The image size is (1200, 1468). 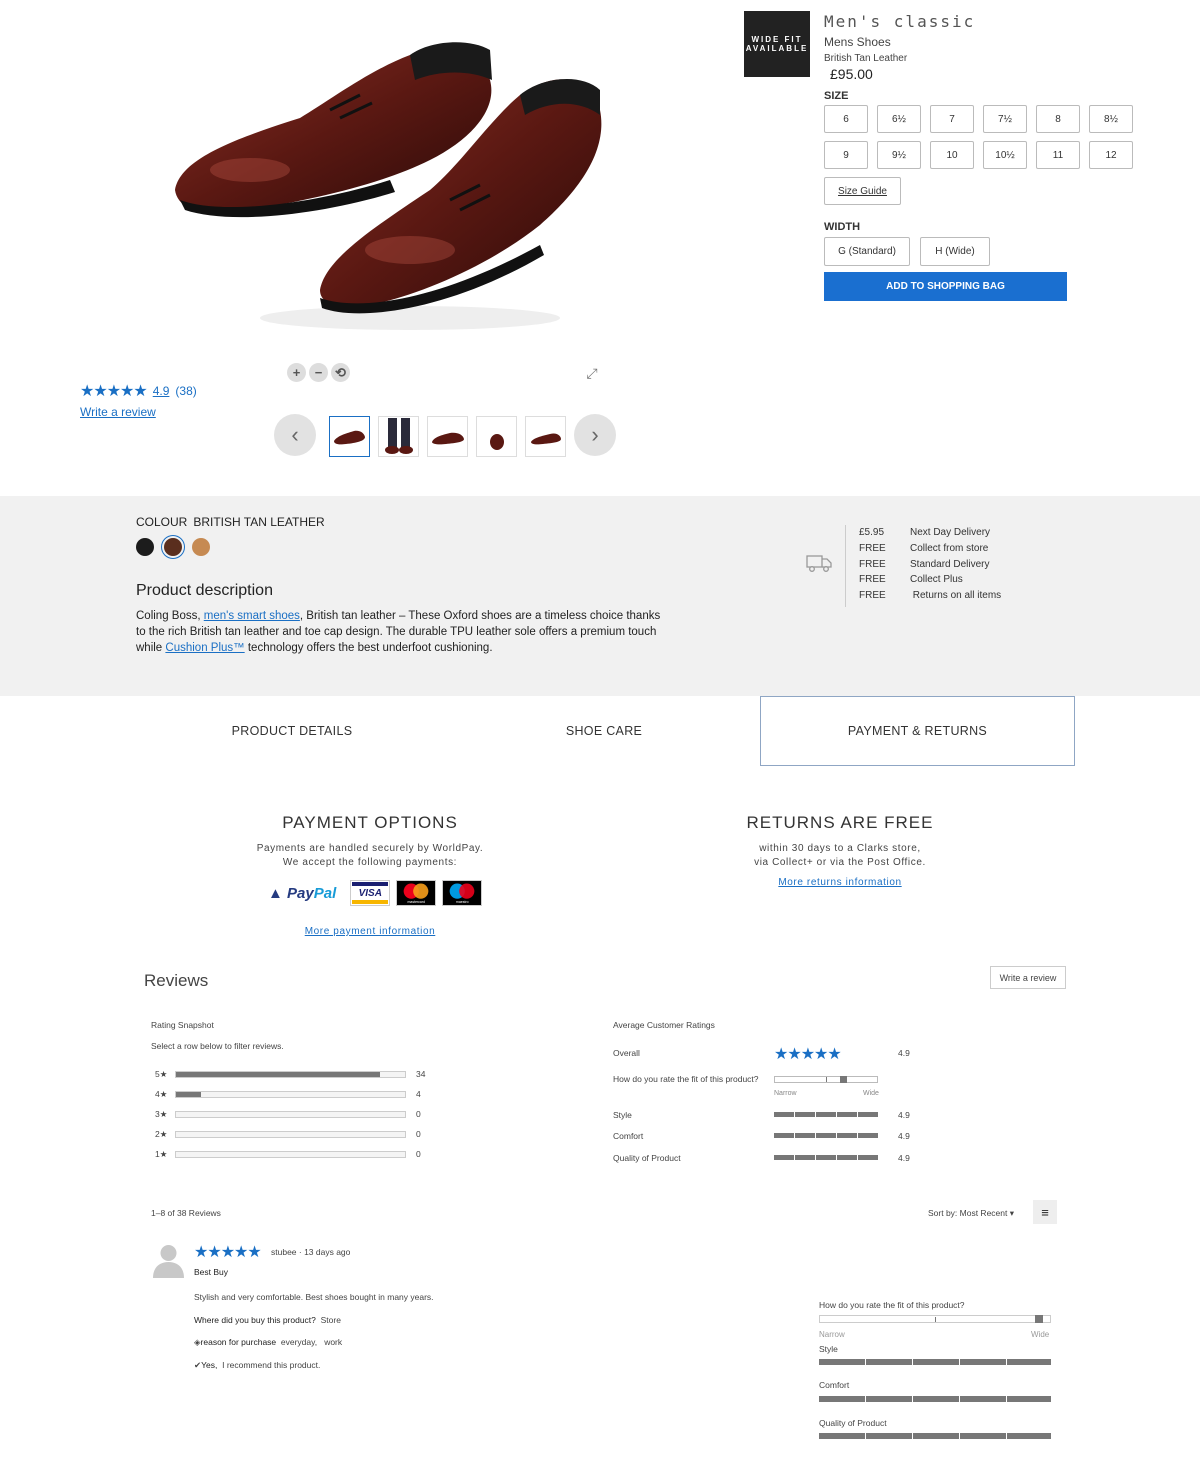 I want to click on cushion-plus-link: Cushion Plus™, so click(x=204, y=648).